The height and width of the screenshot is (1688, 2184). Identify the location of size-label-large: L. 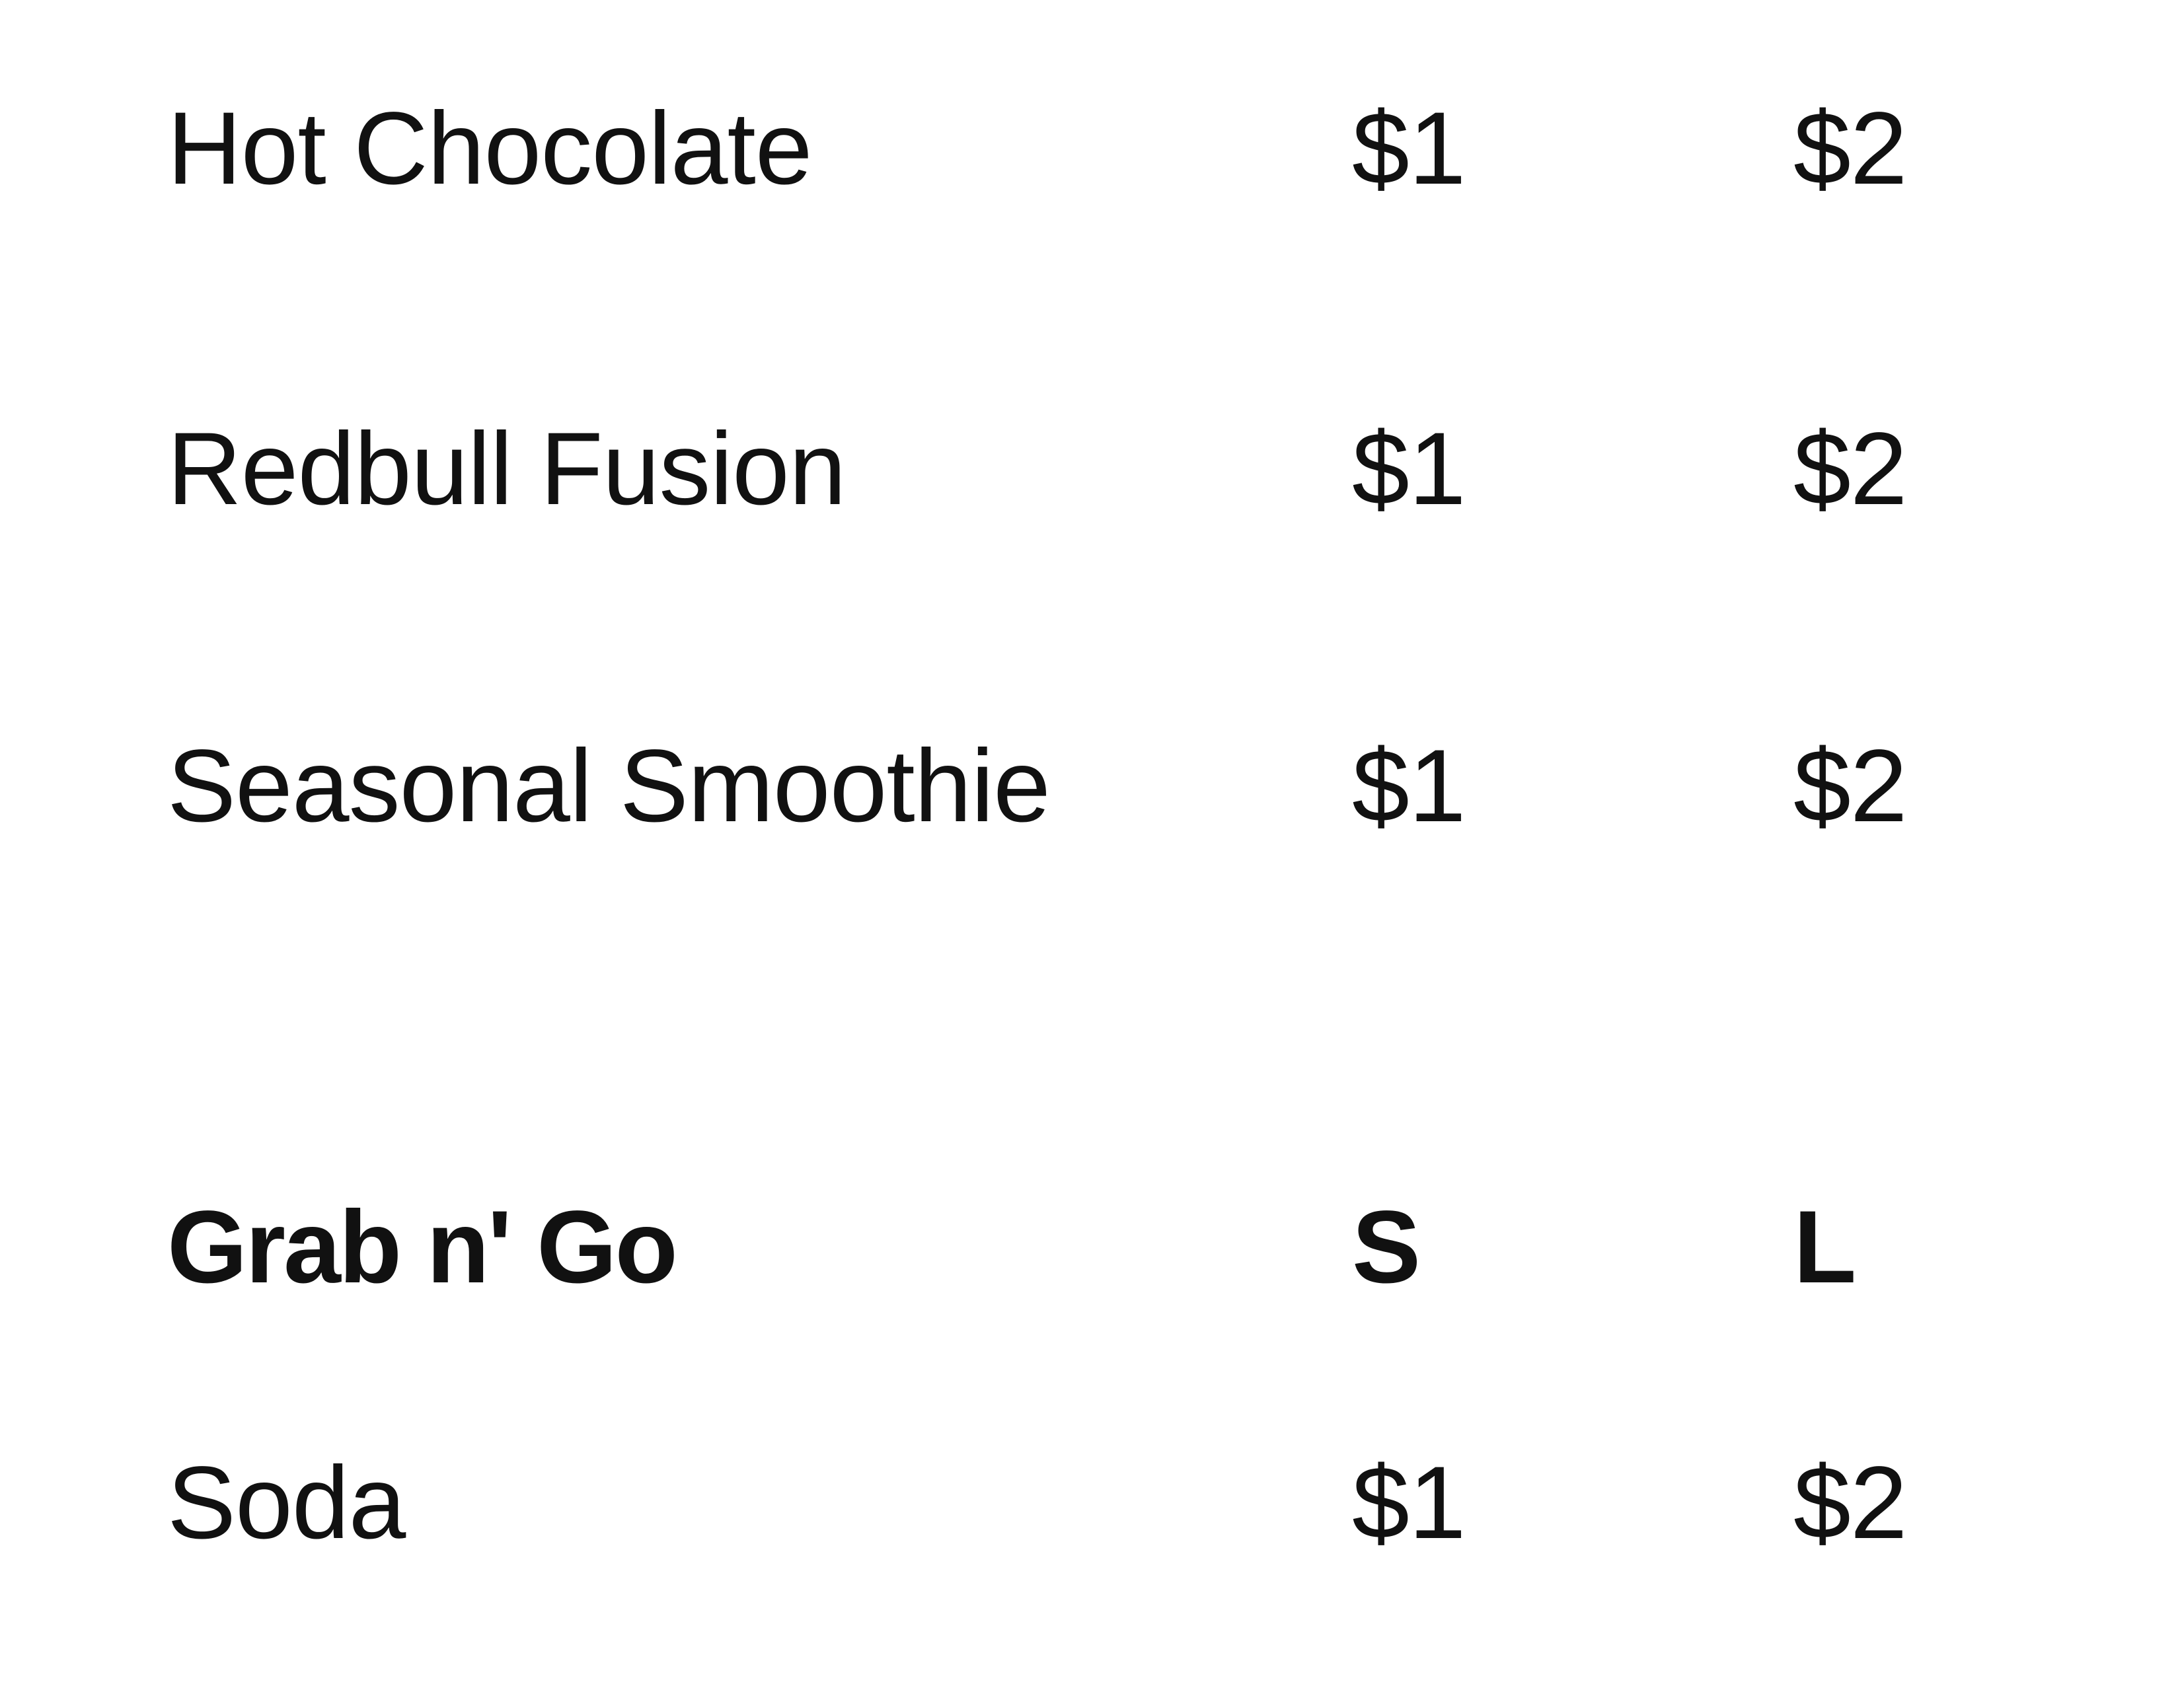
(1824, 1247).